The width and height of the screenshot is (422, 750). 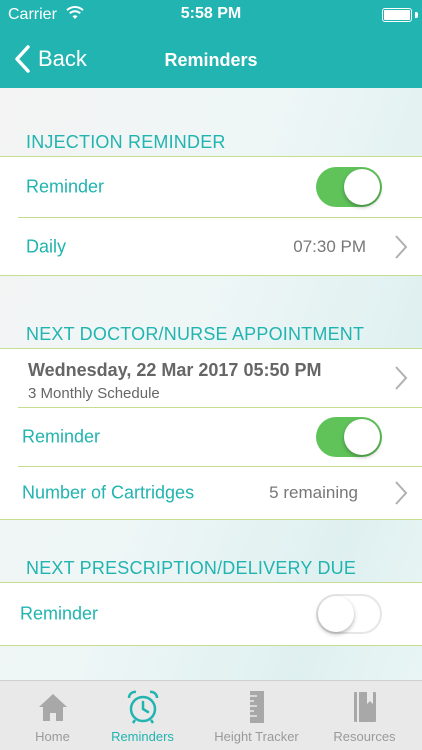 I want to click on page-title: Reminders, so click(x=211, y=60).